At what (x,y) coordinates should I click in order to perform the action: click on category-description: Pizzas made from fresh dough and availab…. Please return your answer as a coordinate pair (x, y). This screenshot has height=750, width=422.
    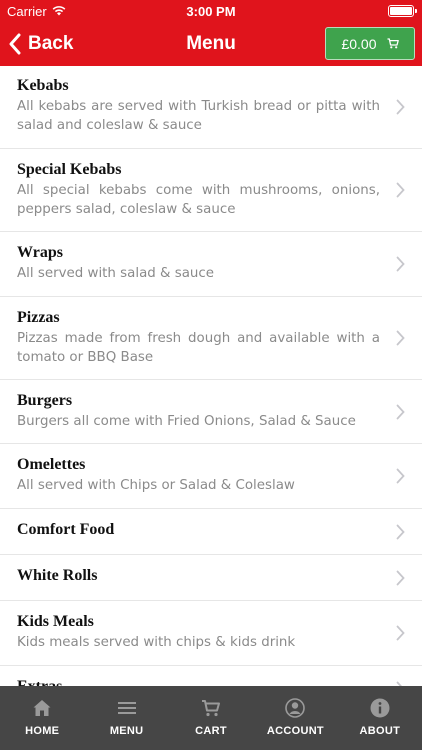
    Looking at the image, I should click on (198, 348).